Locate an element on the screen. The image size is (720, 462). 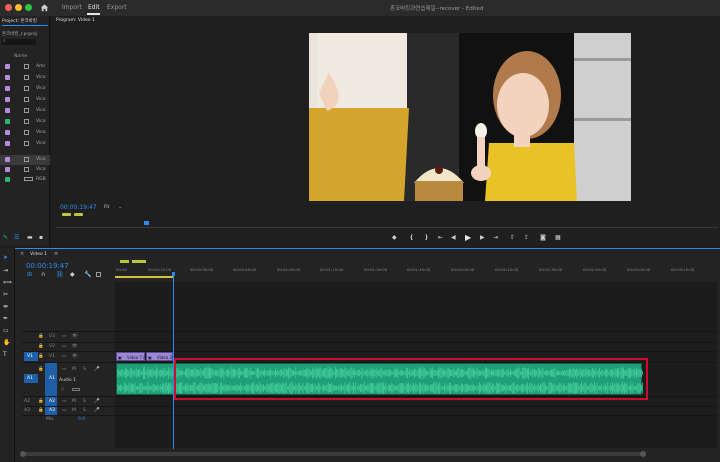
snap-icon: ∩ is located at coordinates (43, 274).